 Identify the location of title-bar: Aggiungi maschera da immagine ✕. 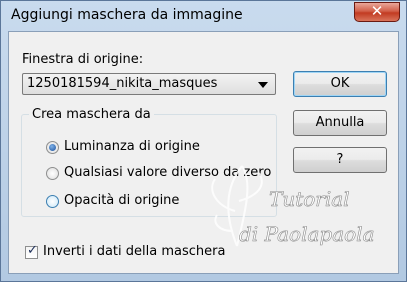
(203, 16).